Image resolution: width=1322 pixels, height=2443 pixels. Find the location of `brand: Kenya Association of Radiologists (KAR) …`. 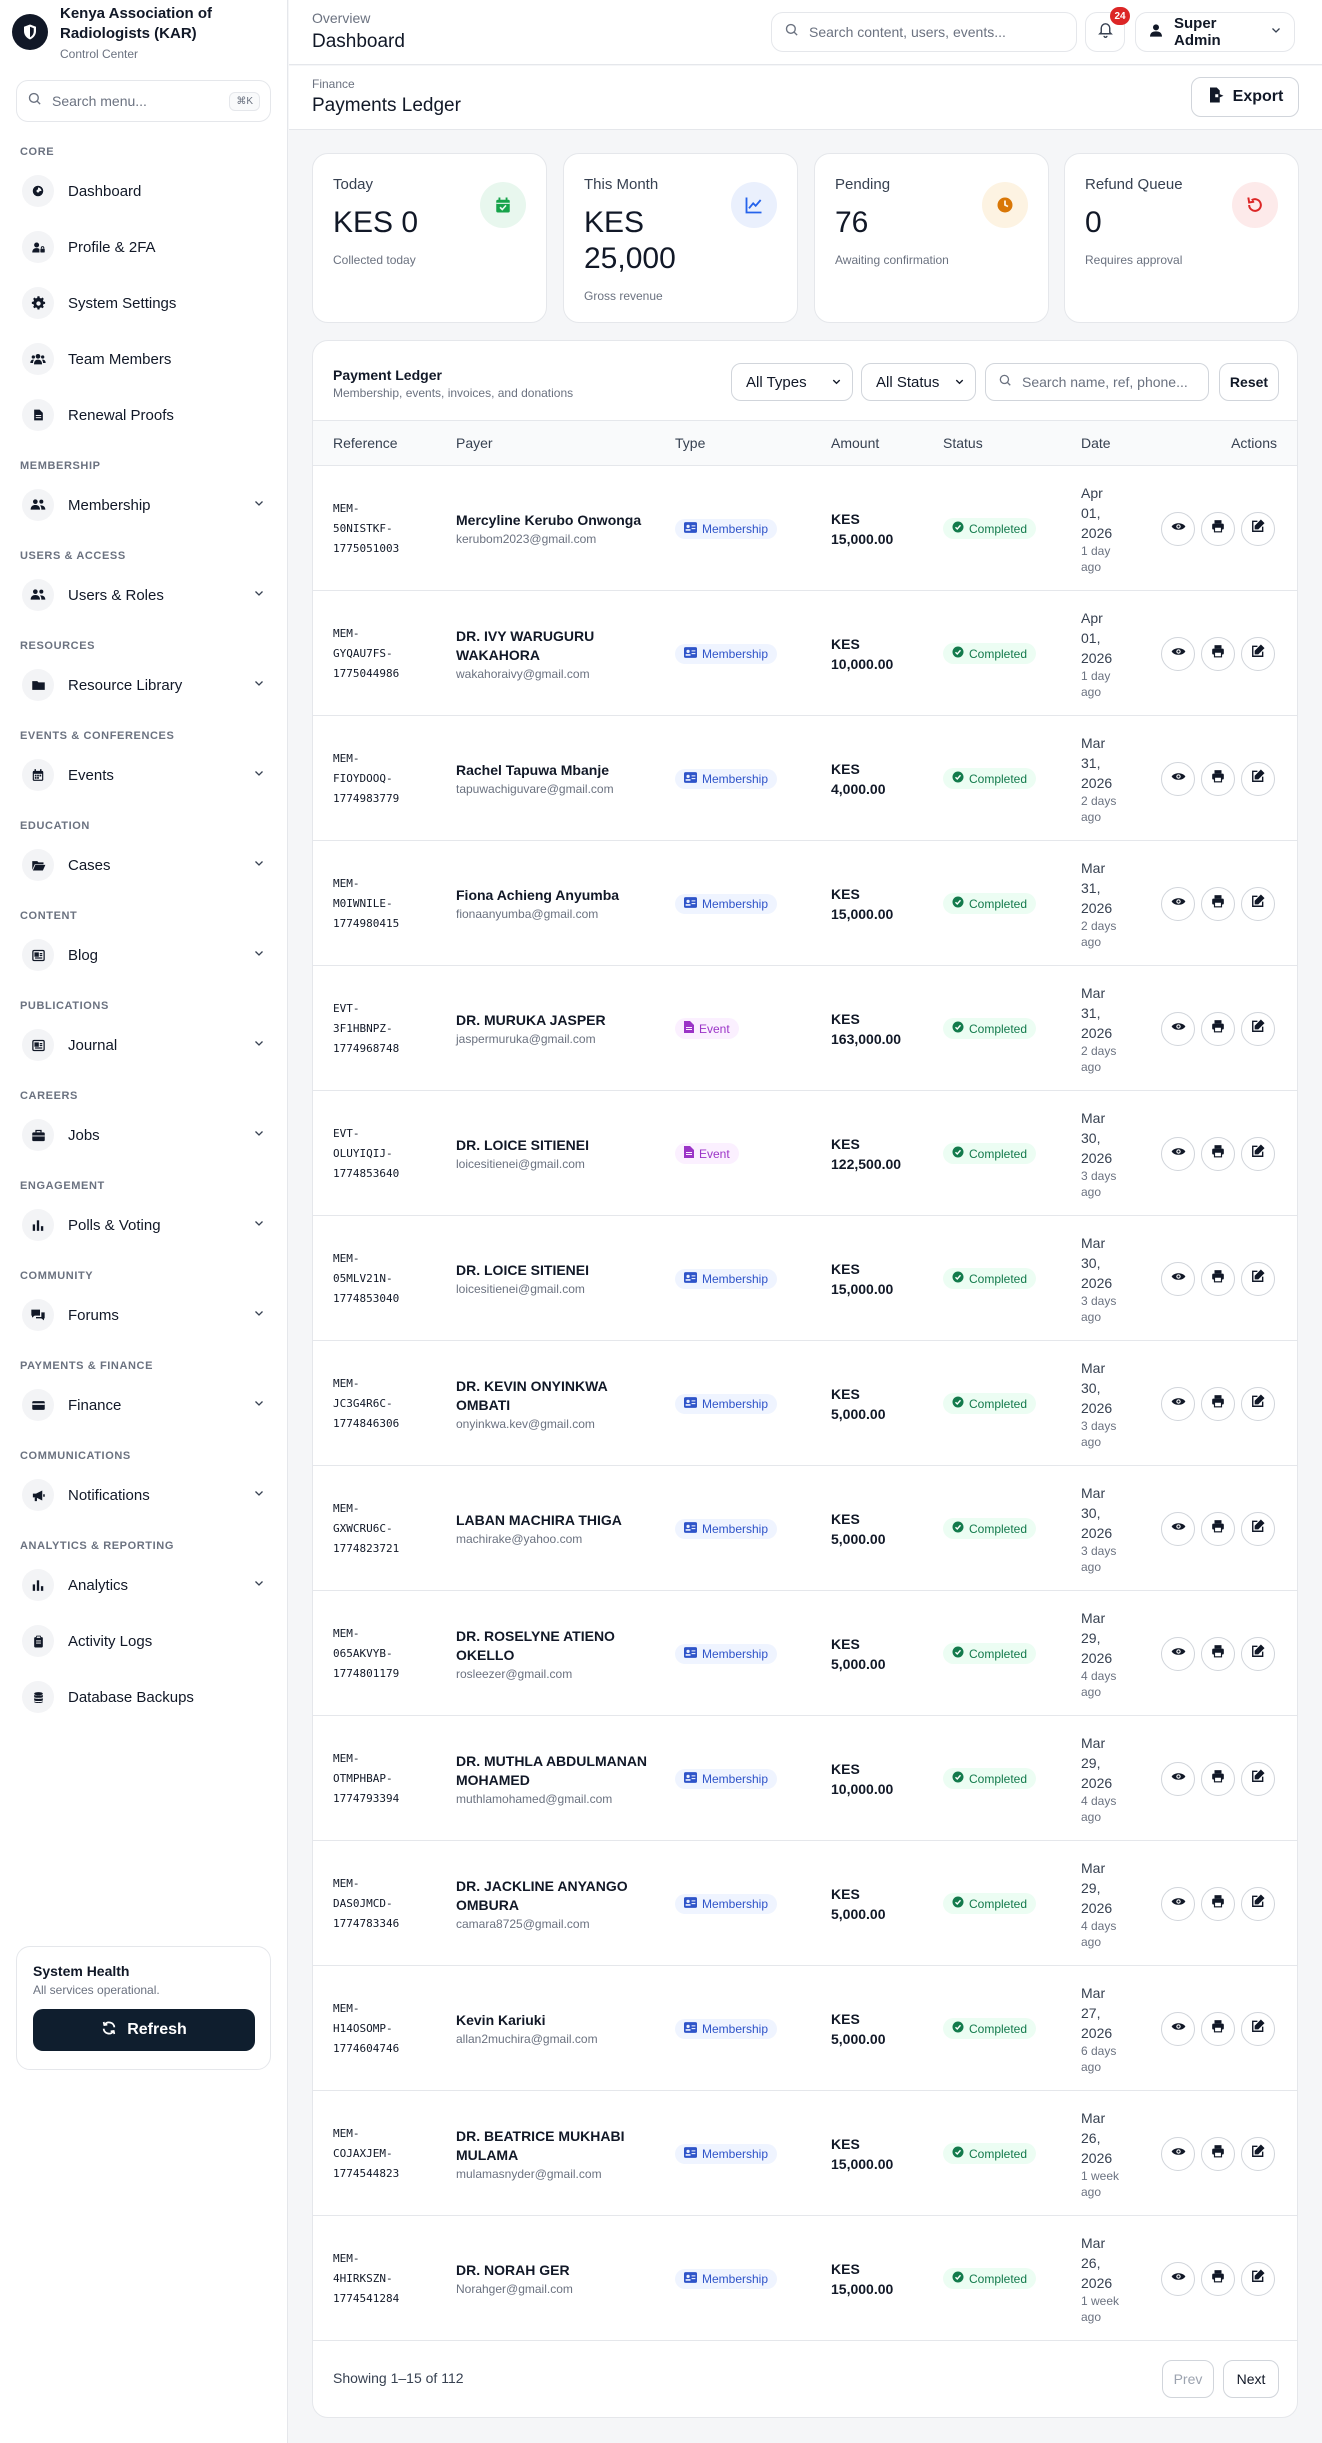

brand: Kenya Association of Radiologists (KAR) … is located at coordinates (143, 32).